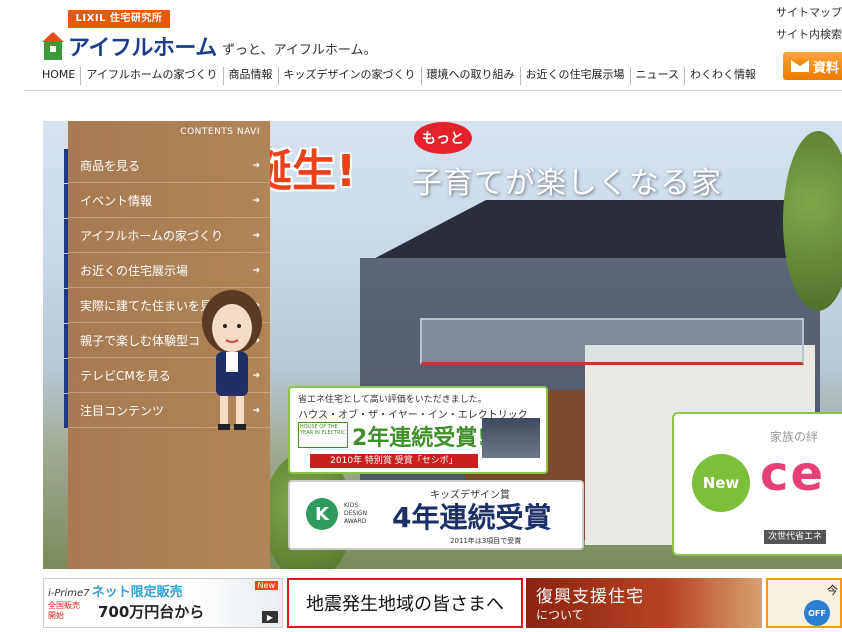 Image resolution: width=842 pixels, height=632 pixels. I want to click on gnav-kids-design: キッズデザインの家づくり, so click(349, 76).